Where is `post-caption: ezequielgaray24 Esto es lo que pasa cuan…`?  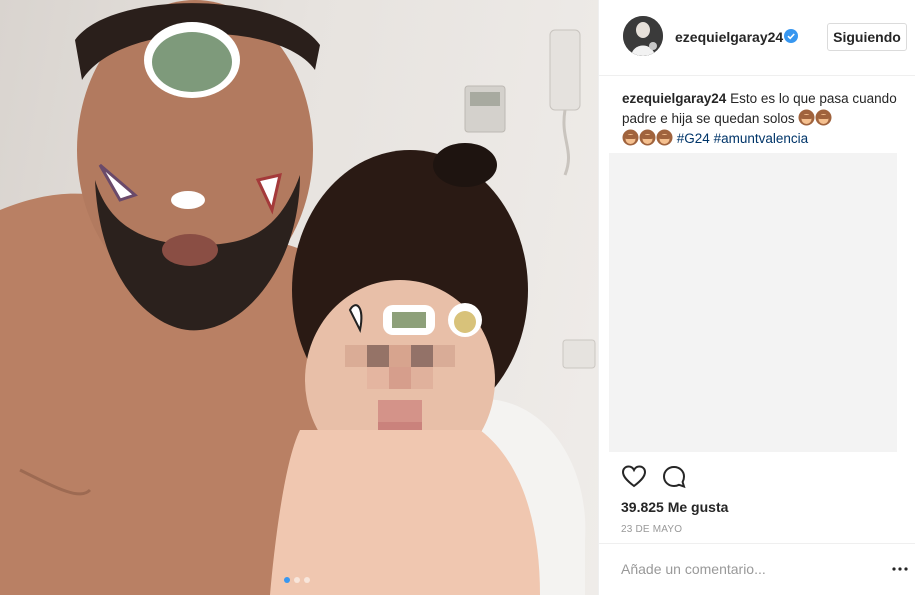
post-caption: ezequielgaray24 Esto es lo que pasa cuan… is located at coordinates (762, 119).